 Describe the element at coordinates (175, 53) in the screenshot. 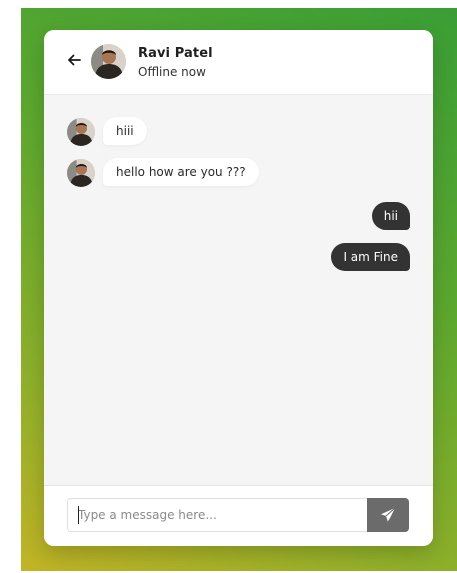

I see `contact-name: Ravi Patel` at that location.